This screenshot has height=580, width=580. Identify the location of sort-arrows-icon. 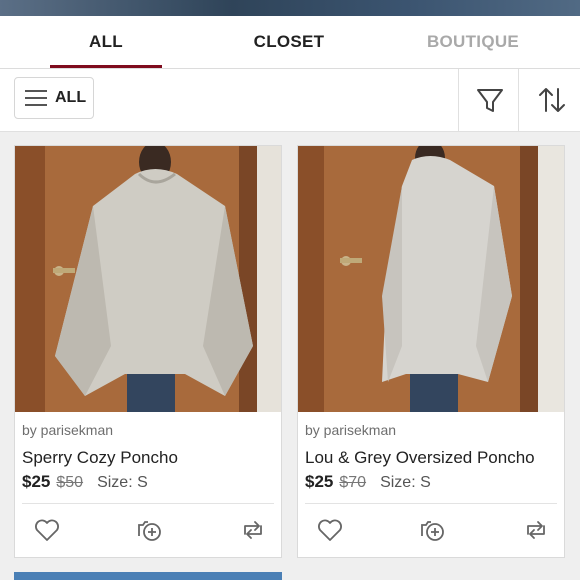
(552, 100).